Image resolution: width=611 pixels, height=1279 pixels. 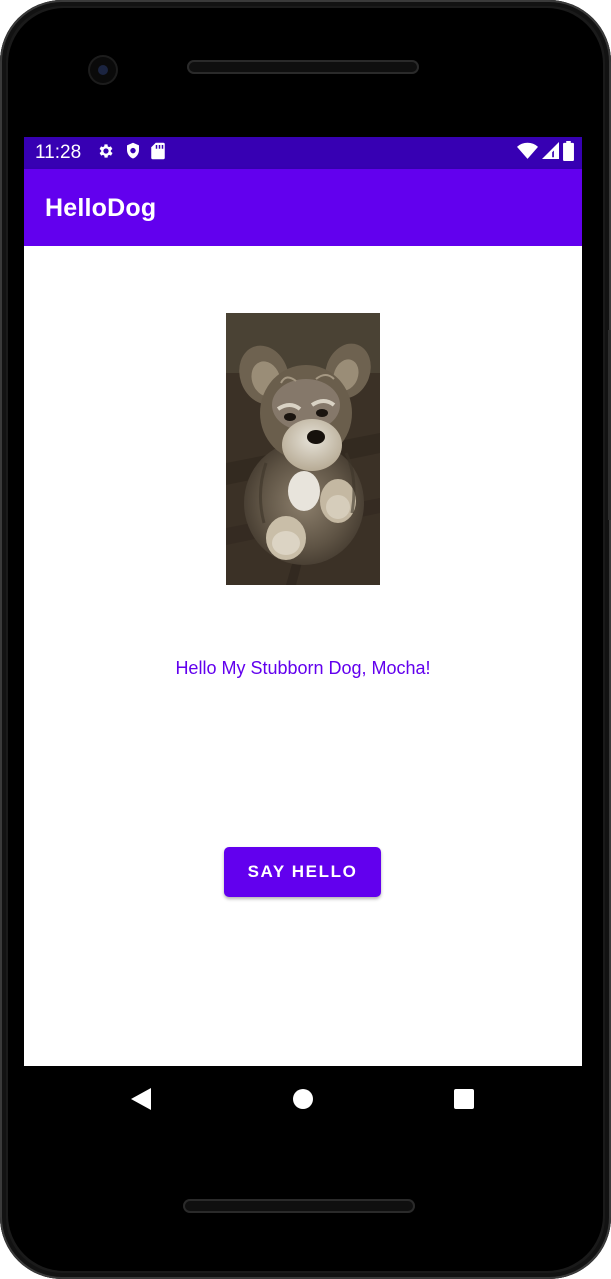 I want to click on signal-icon, so click(x=550, y=153).